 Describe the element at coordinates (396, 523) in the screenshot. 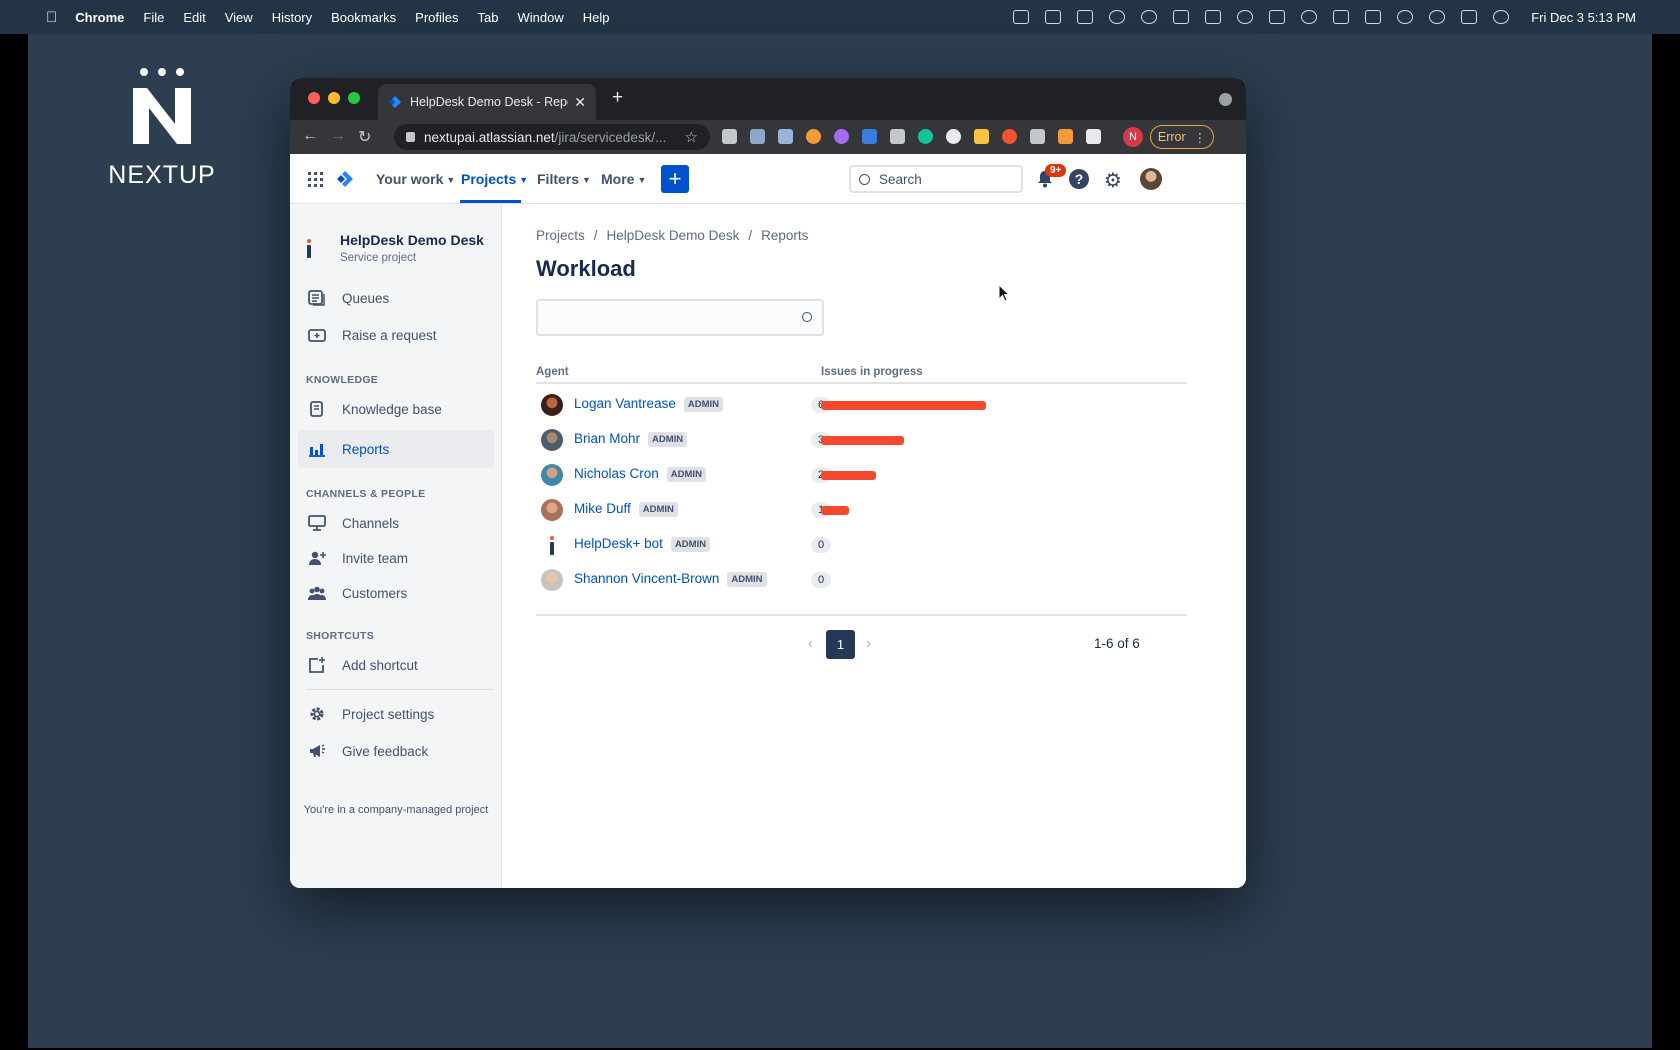

I see `sidebar-item-channels: Channels` at that location.